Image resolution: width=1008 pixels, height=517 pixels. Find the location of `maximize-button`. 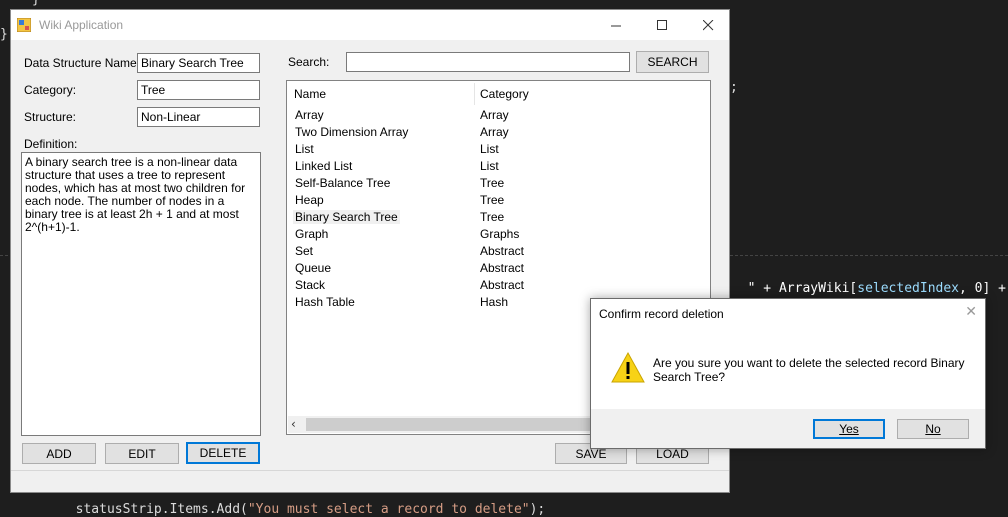

maximize-button is located at coordinates (662, 25).